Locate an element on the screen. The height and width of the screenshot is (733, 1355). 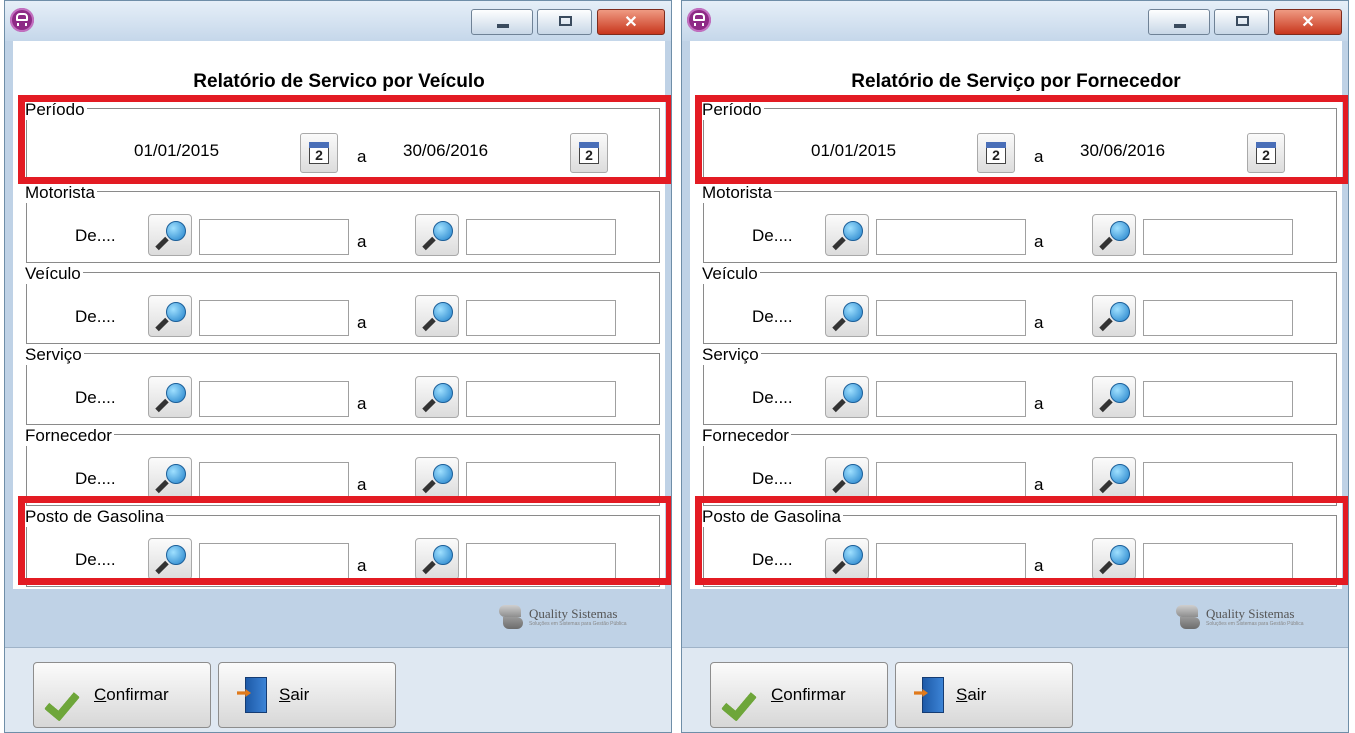
group-veiculo: Veículo De.... a is located at coordinates (1019, 304).